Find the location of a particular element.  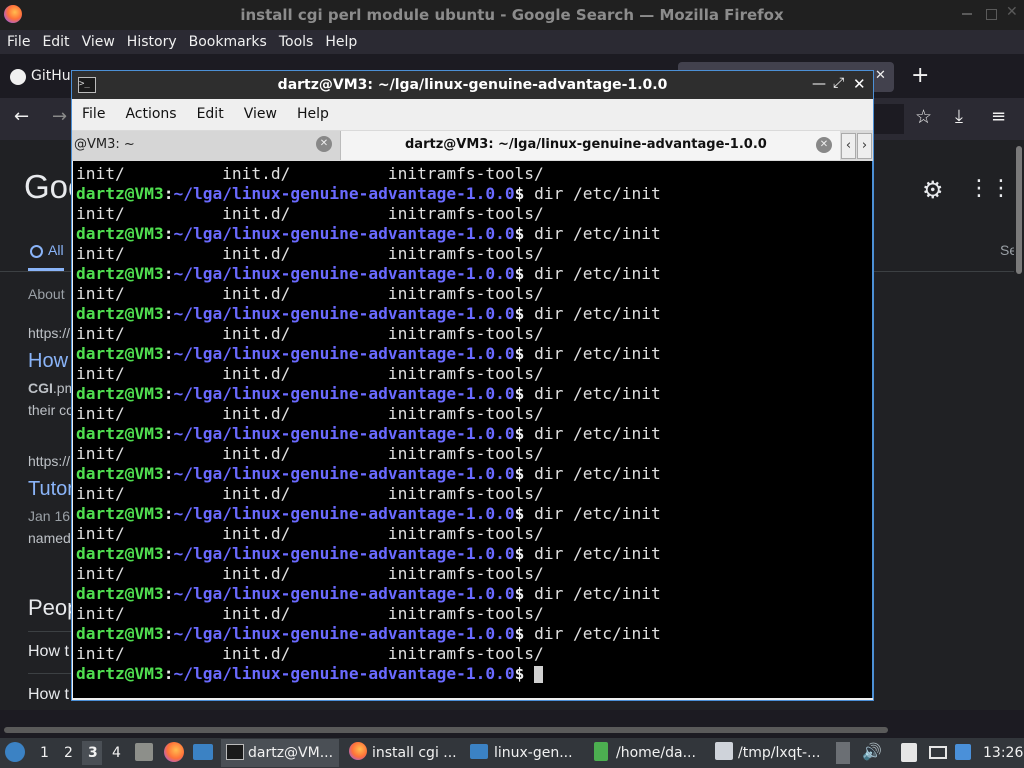

show-desktop-icon is located at coordinates (203, 752).